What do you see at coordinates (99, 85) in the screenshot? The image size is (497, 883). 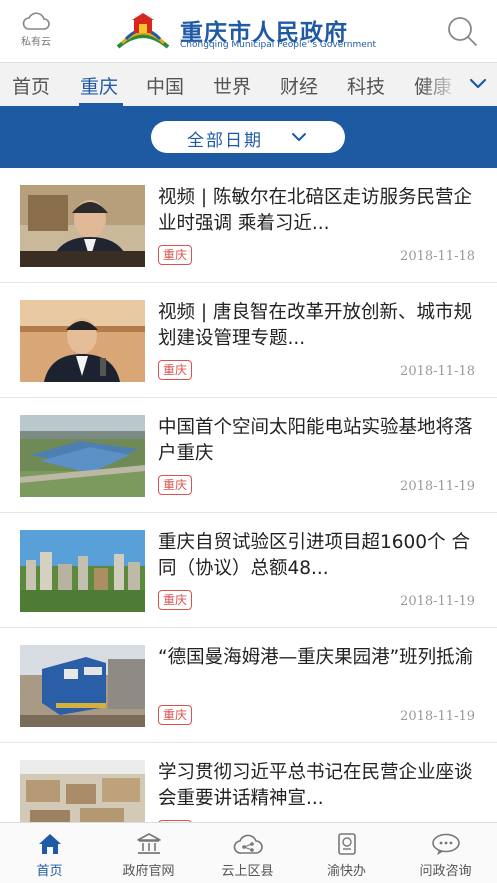 I see `tab-chongqing: 重庆` at bounding box center [99, 85].